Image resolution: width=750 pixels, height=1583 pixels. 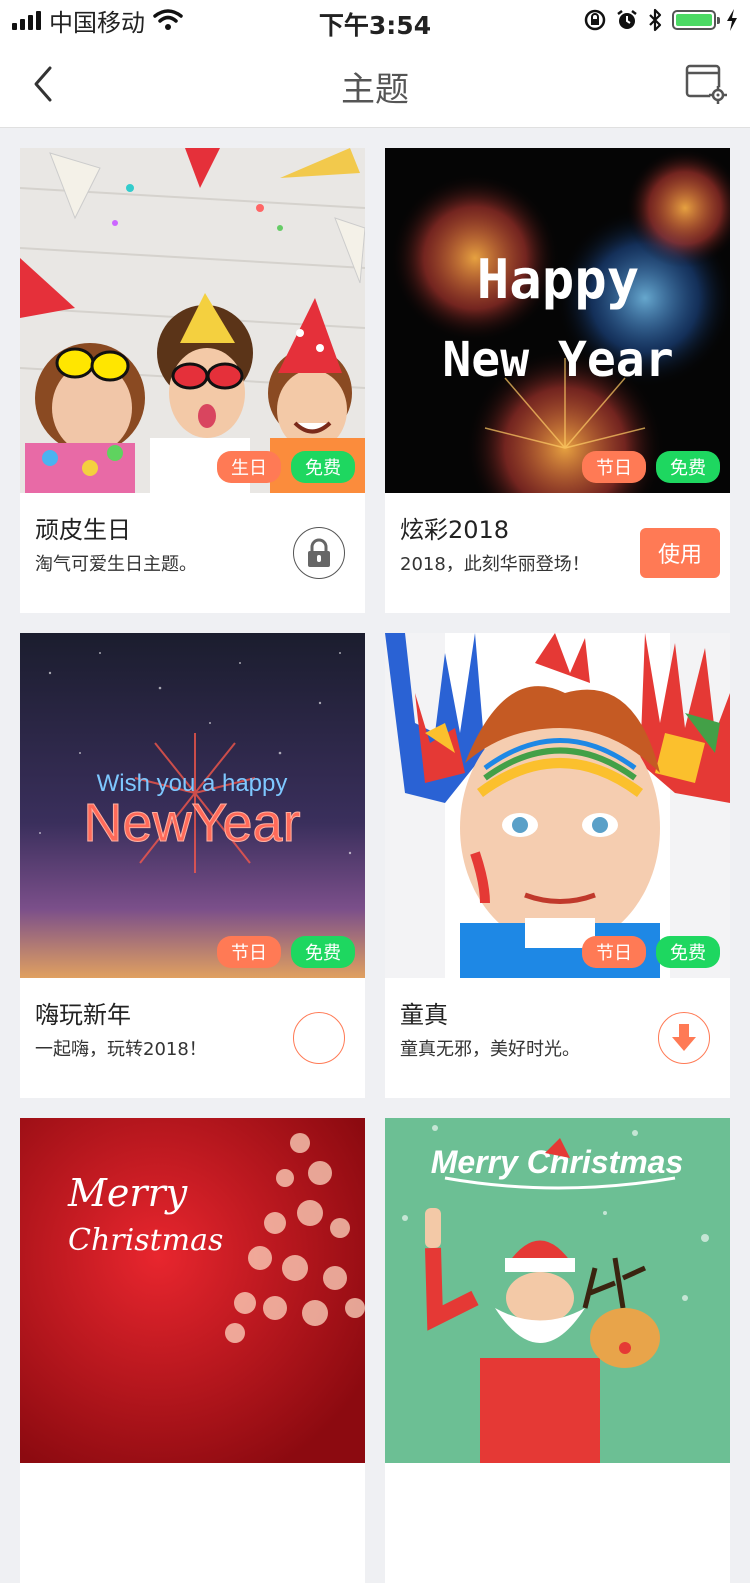 What do you see at coordinates (145, 1240) in the screenshot?
I see `thumbnail-text: Christmas` at bounding box center [145, 1240].